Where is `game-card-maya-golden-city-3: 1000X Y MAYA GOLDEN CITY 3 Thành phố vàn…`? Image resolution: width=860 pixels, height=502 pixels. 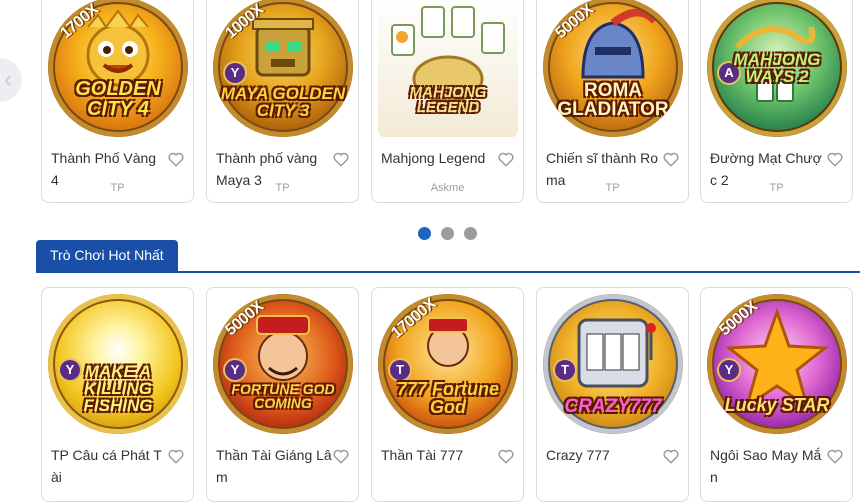
game-card-maya-golden-city-3: 1000X Y MAYA GOLDEN CITY 3 Thành phố vàn… is located at coordinates (282, 101).